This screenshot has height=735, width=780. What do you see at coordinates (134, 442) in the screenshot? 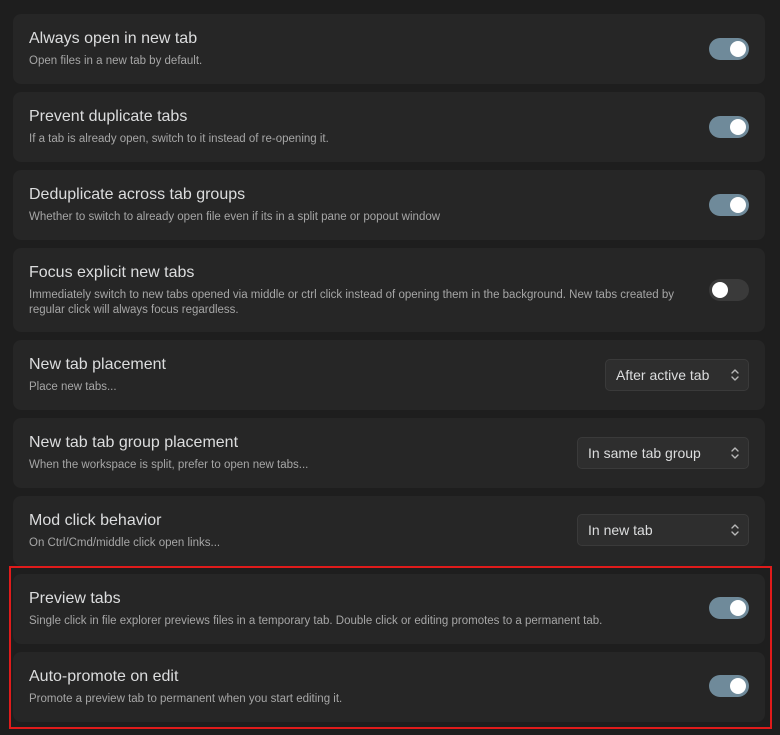
I see `setting-title: New tab tab group placement` at bounding box center [134, 442].